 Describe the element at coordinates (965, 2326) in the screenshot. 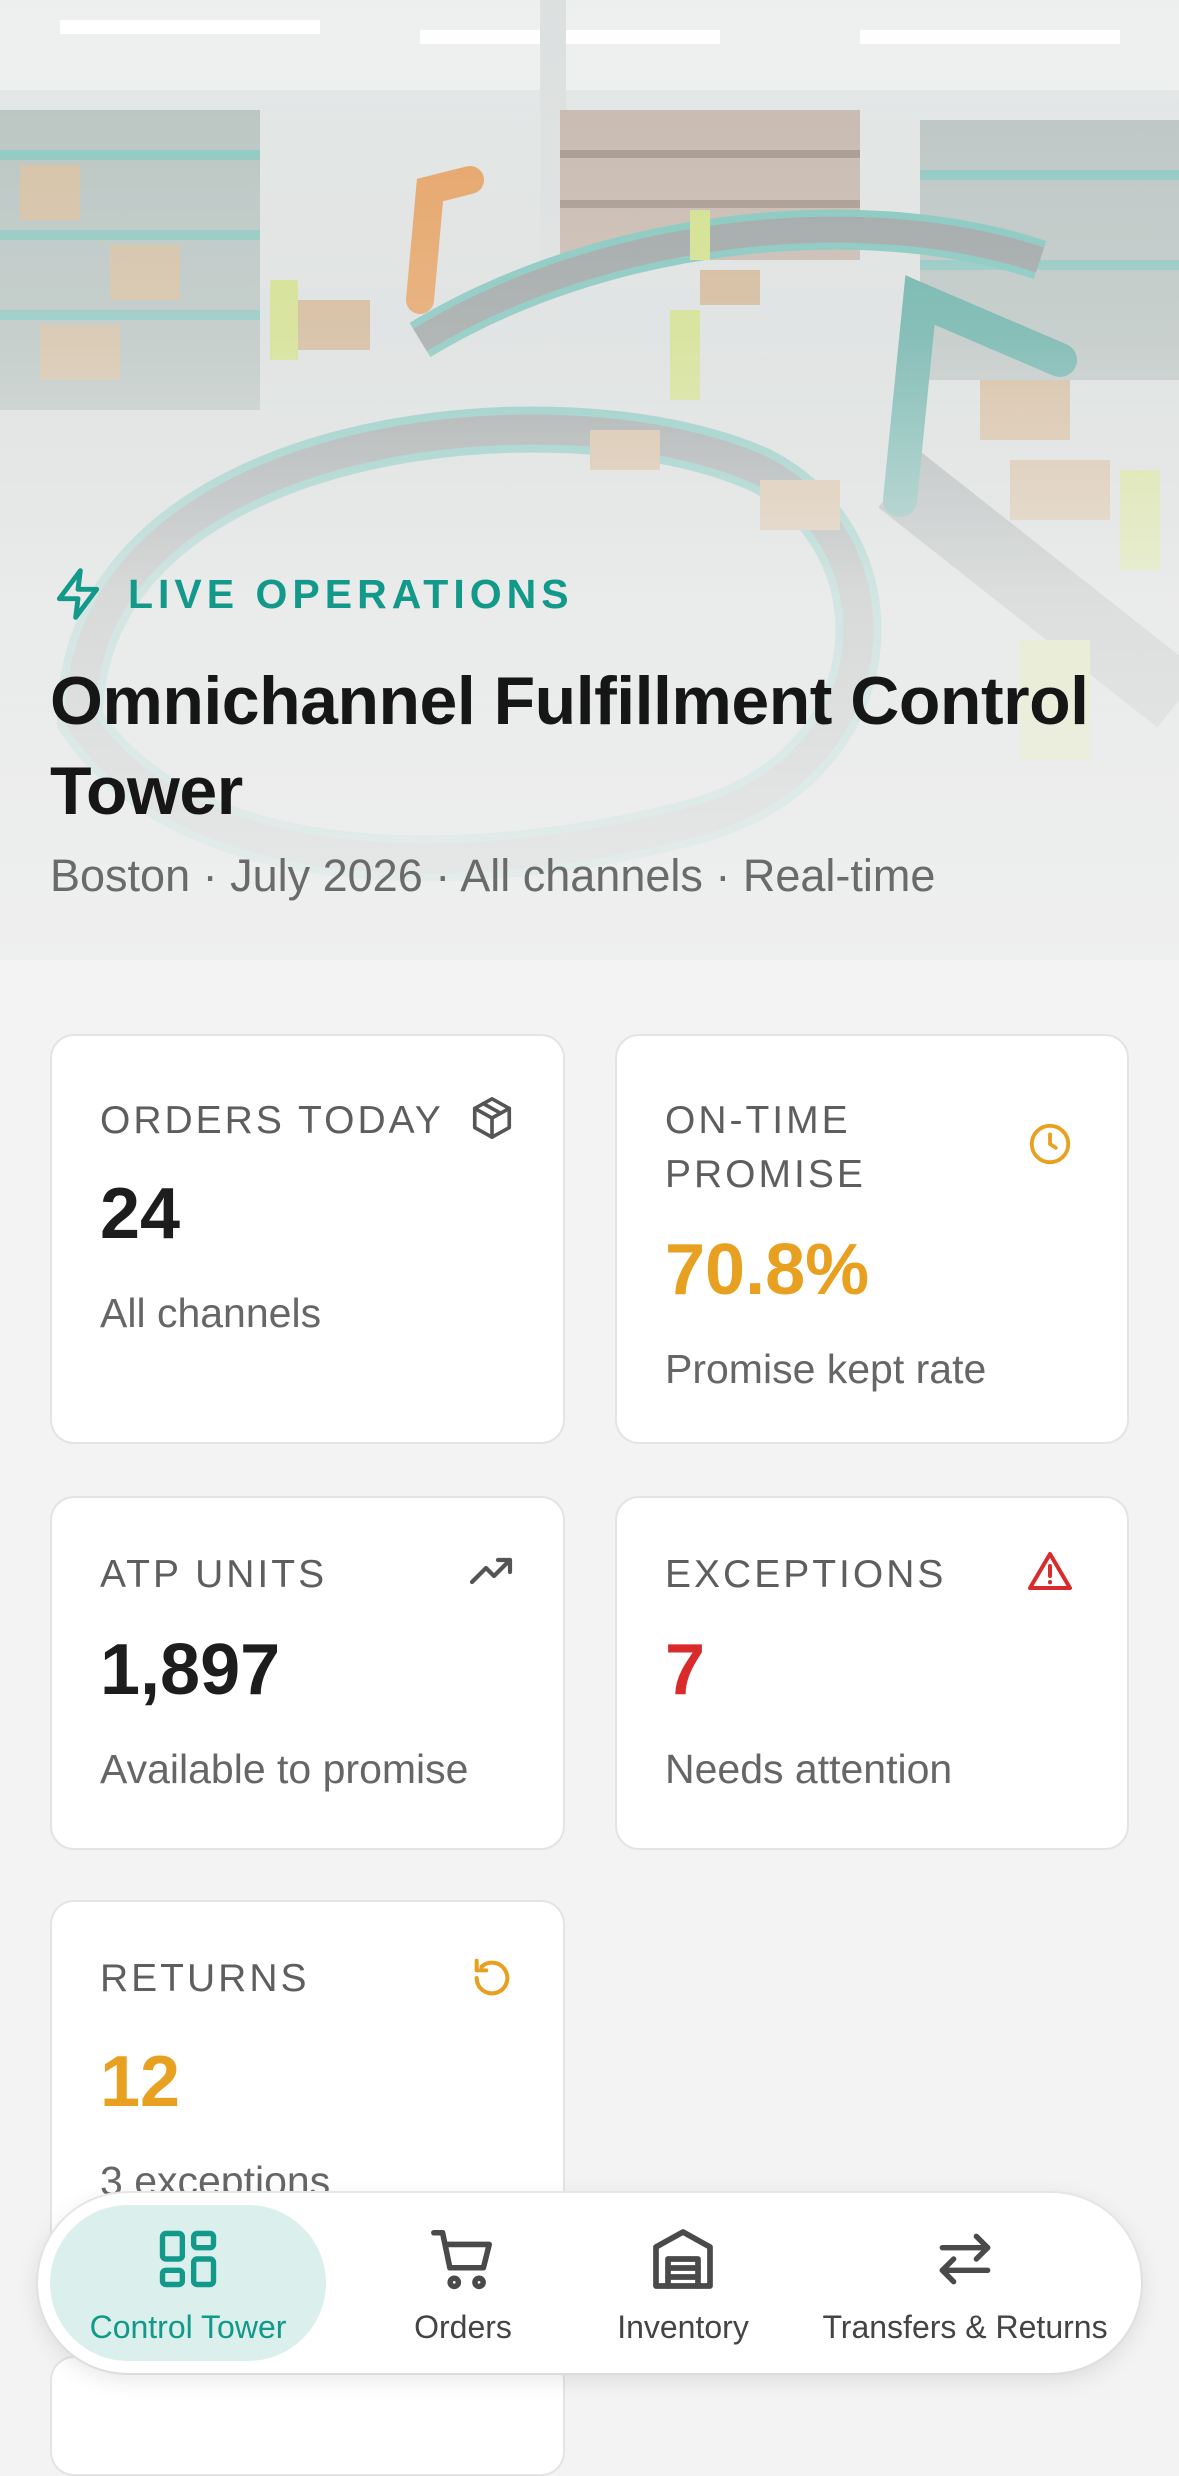

I see `nav-label: Transfers & Returns` at that location.